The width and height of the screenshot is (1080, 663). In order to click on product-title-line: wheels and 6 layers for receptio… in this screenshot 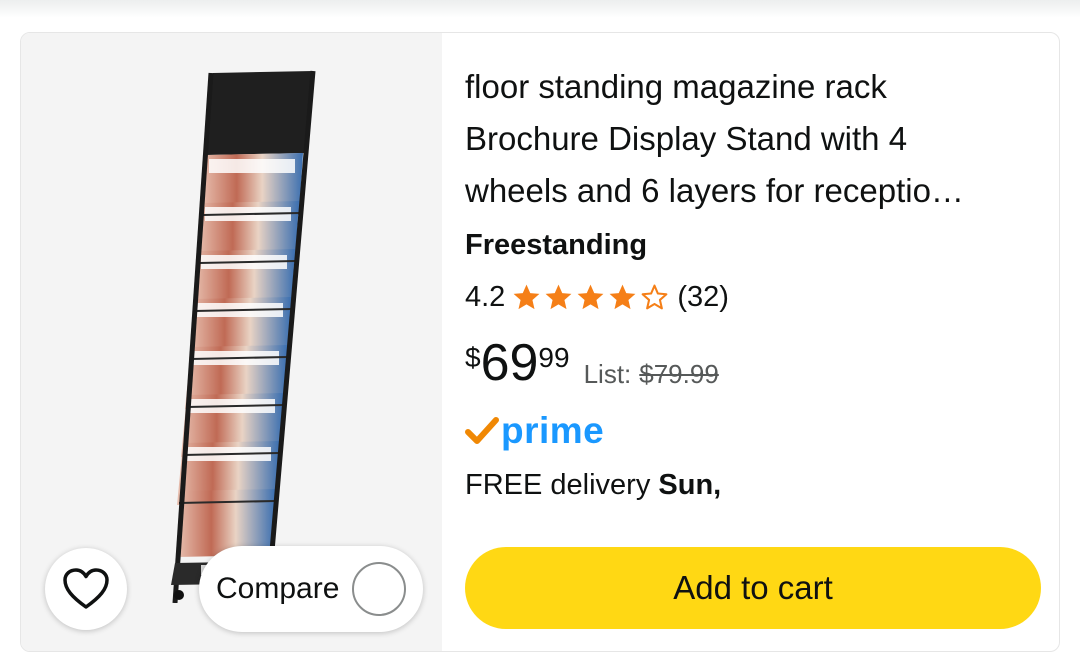, I will do `click(753, 191)`.